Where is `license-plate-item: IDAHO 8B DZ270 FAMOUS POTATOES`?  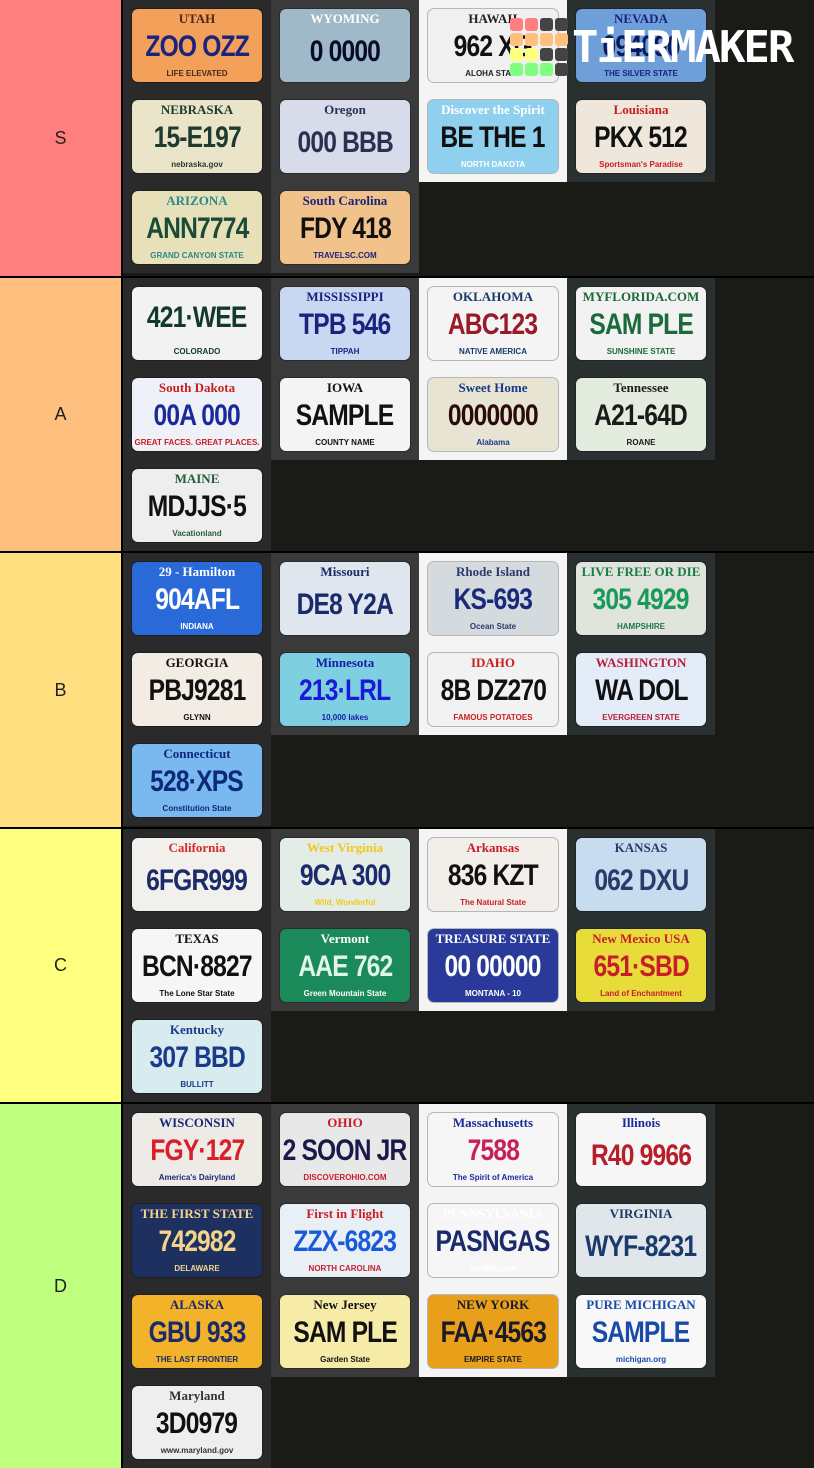 license-plate-item: IDAHO 8B DZ270 FAMOUS POTATOES is located at coordinates (493, 689).